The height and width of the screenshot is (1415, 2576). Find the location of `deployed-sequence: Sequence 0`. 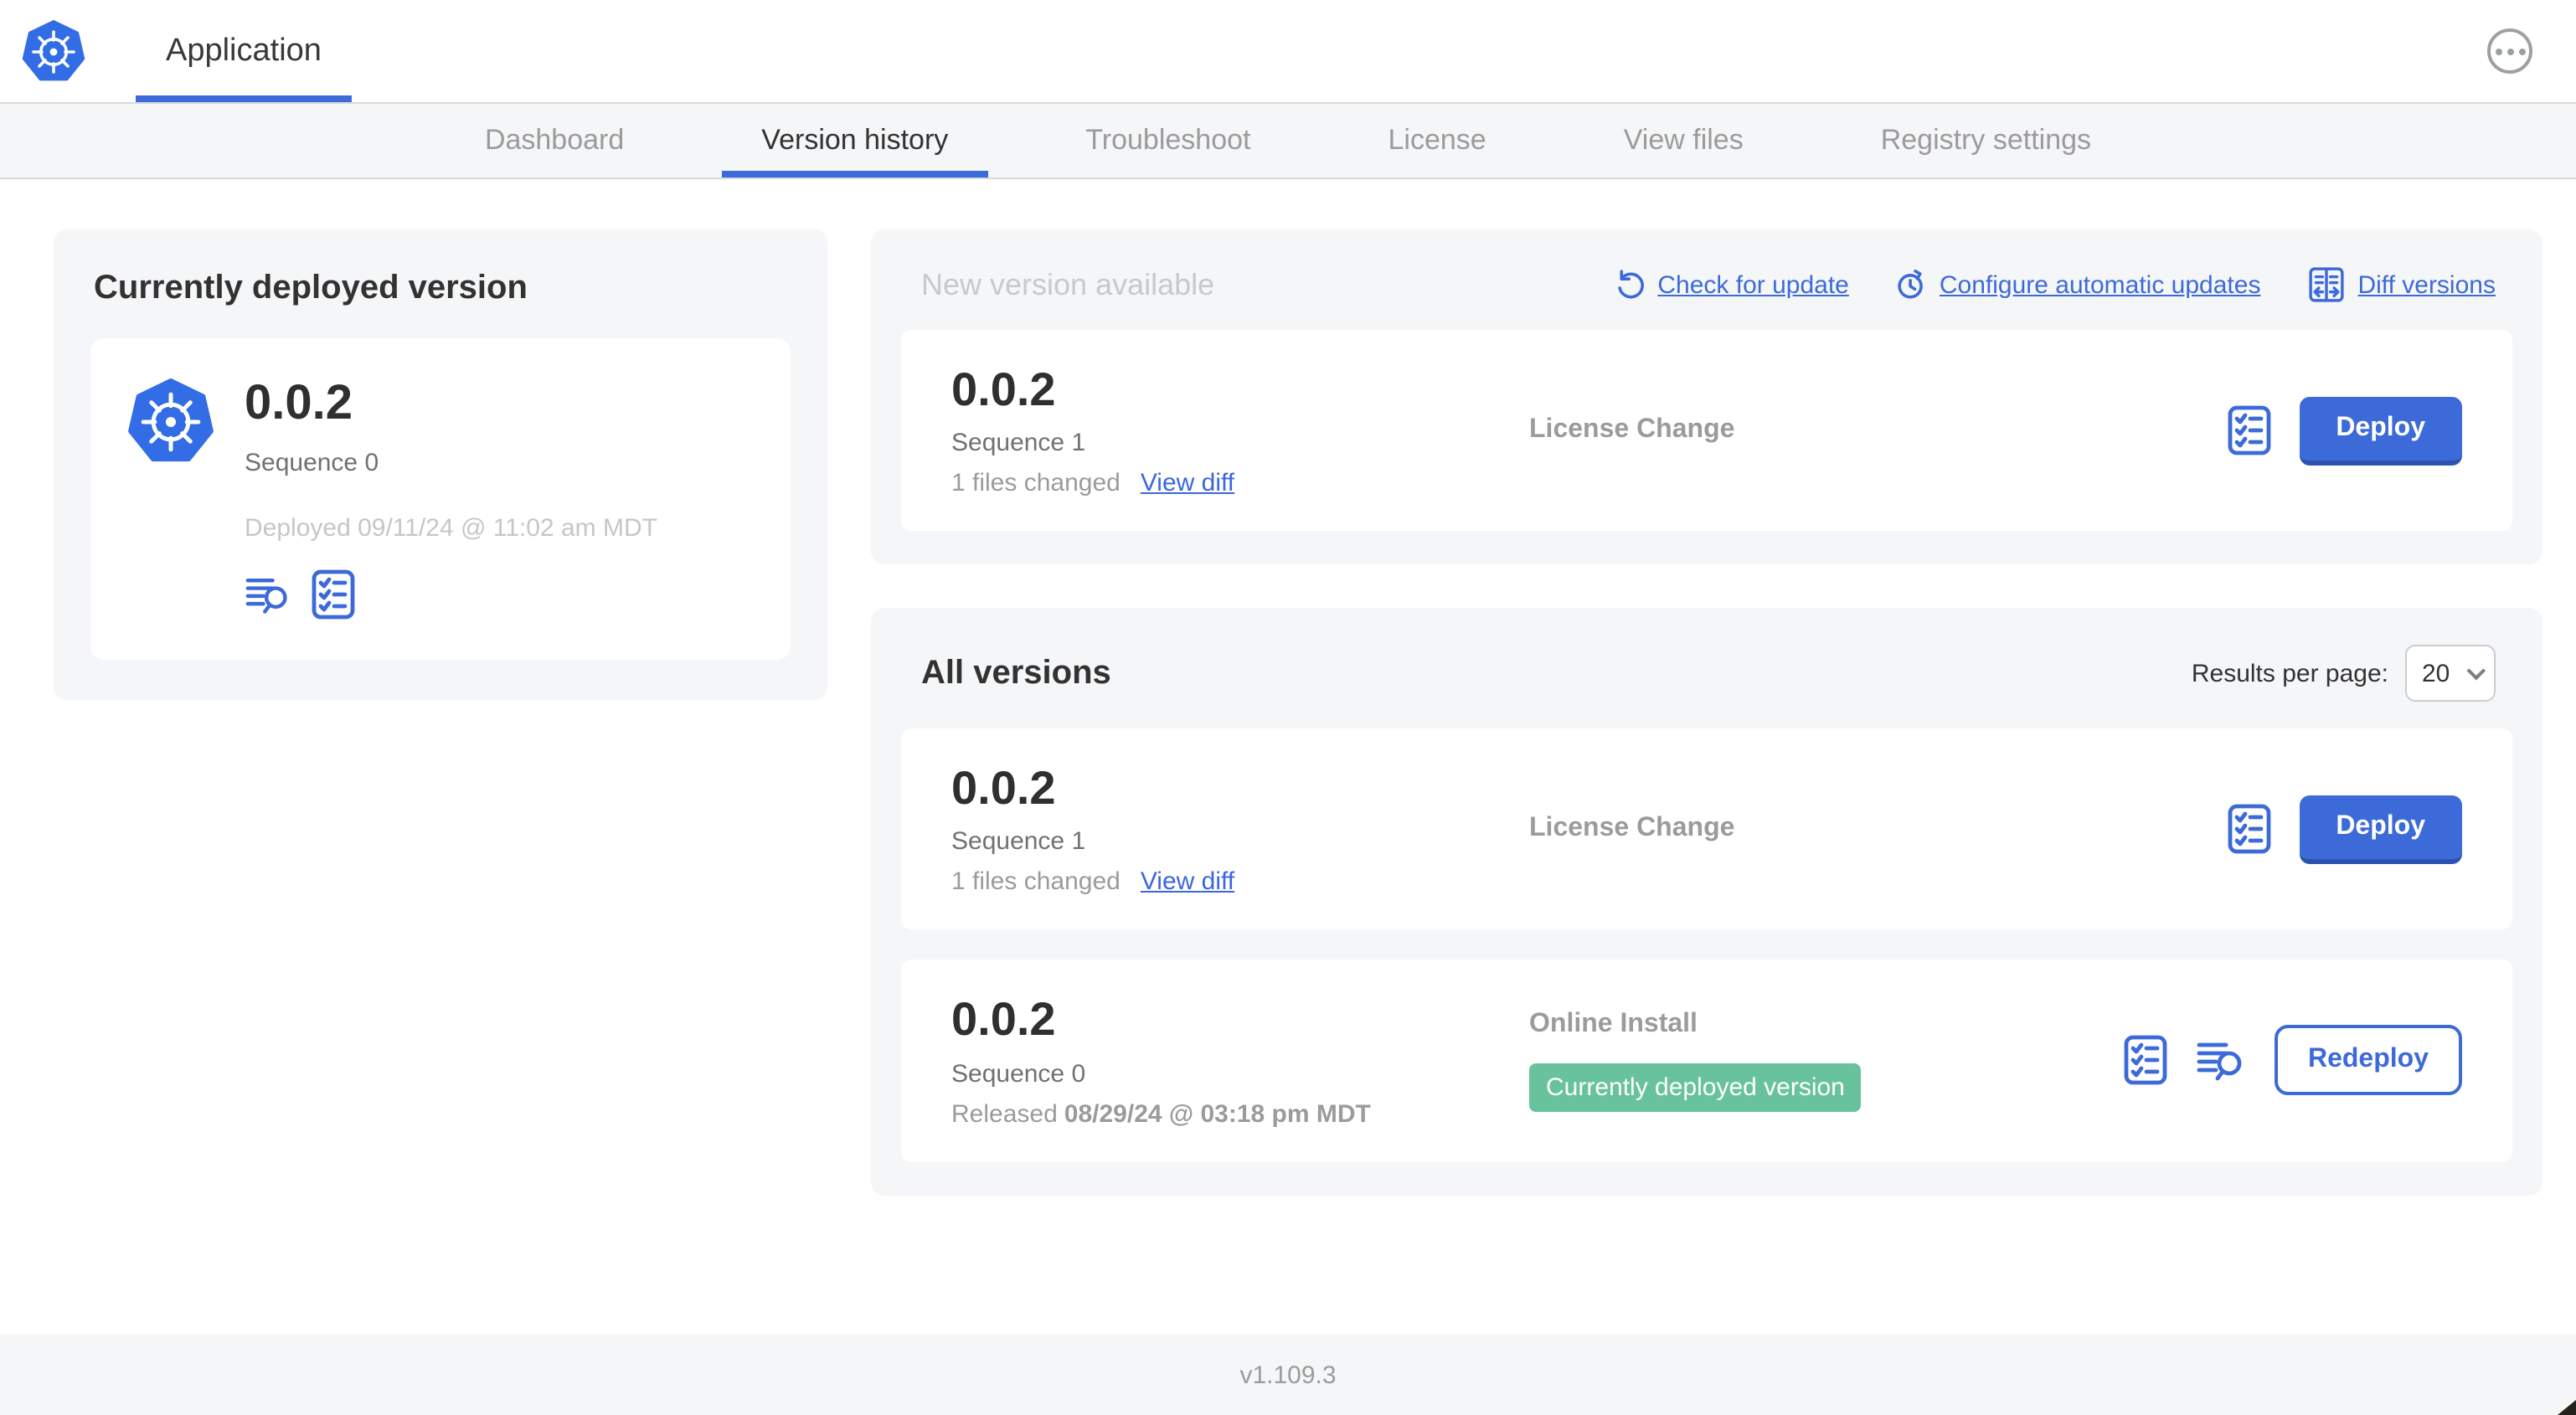

deployed-sequence: Sequence 0 is located at coordinates (312, 462).